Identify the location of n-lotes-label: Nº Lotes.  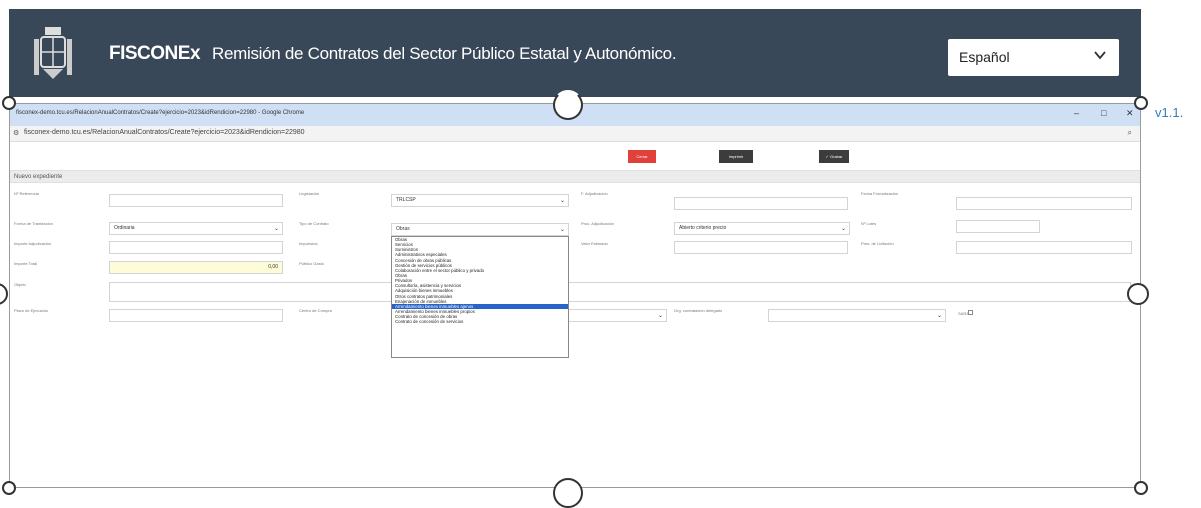
(869, 223).